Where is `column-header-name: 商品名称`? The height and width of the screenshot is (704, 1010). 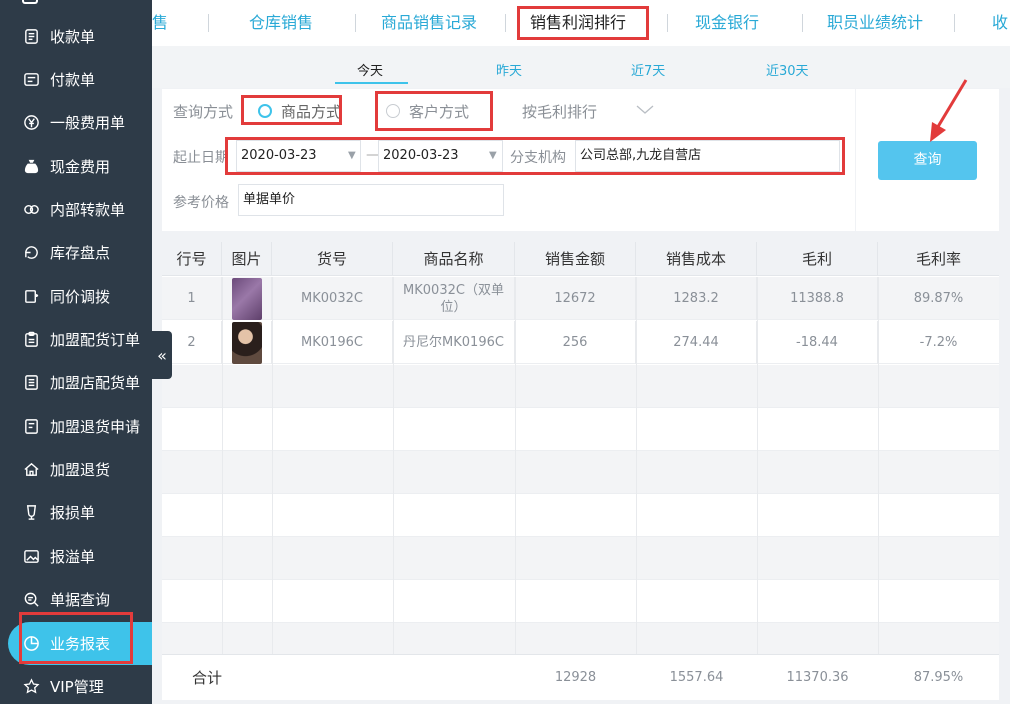 column-header-name: 商品名称 is located at coordinates (454, 259).